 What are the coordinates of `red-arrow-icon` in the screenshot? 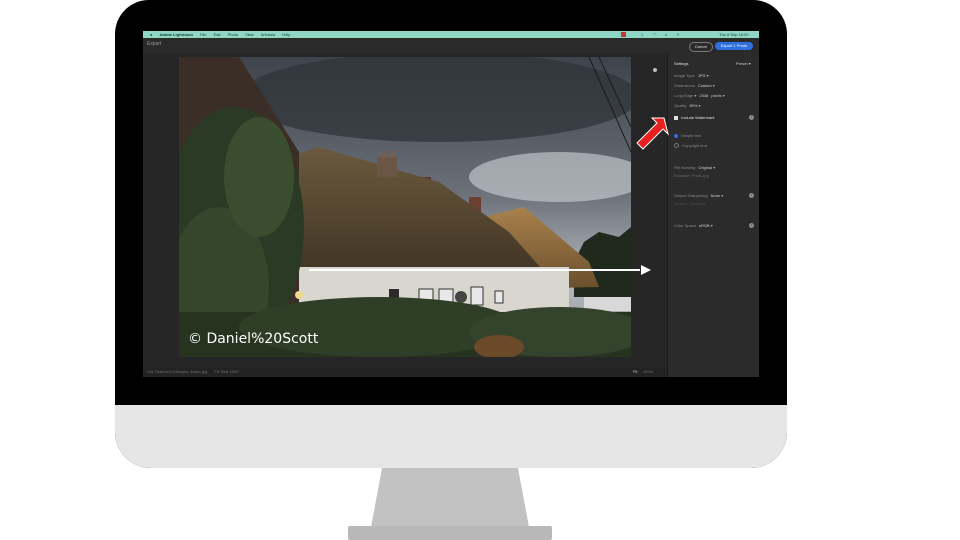 It's located at (652, 133).